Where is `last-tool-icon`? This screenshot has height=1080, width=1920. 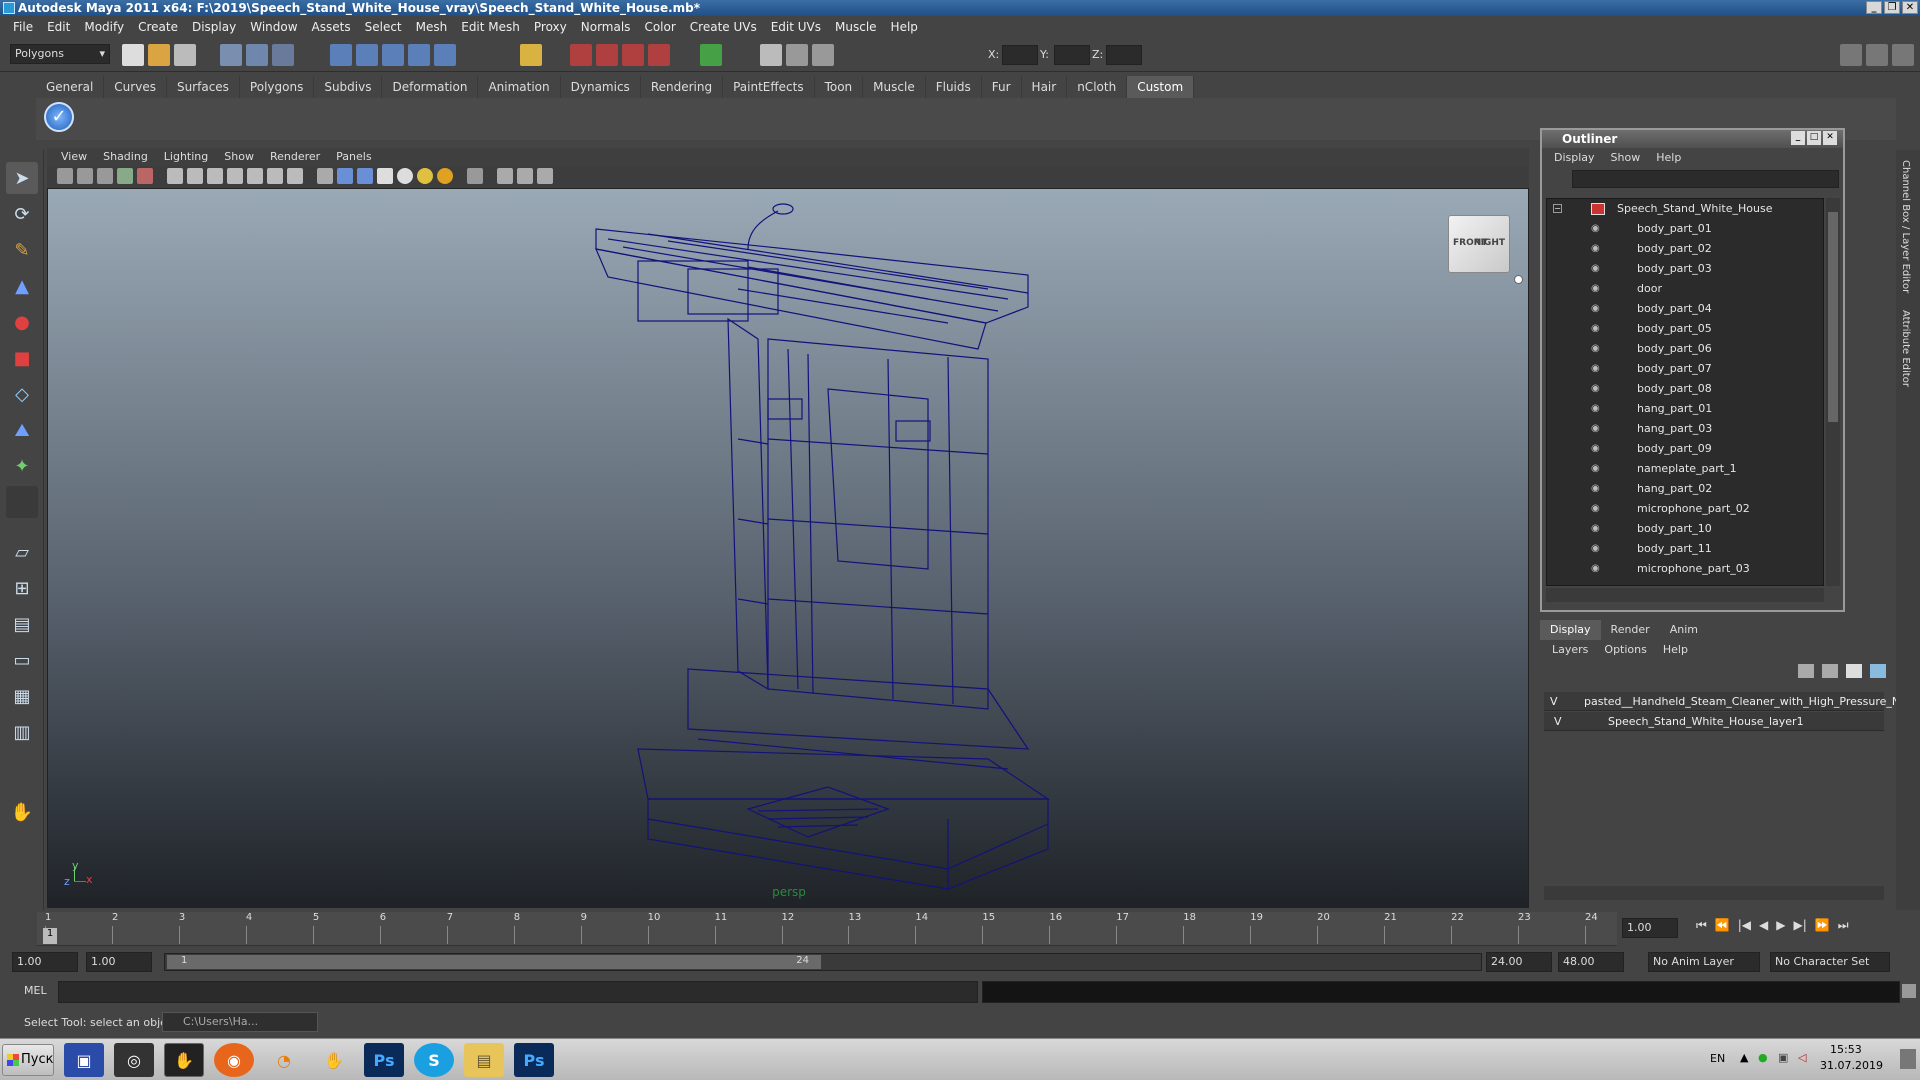
last-tool-icon is located at coordinates (22, 502).